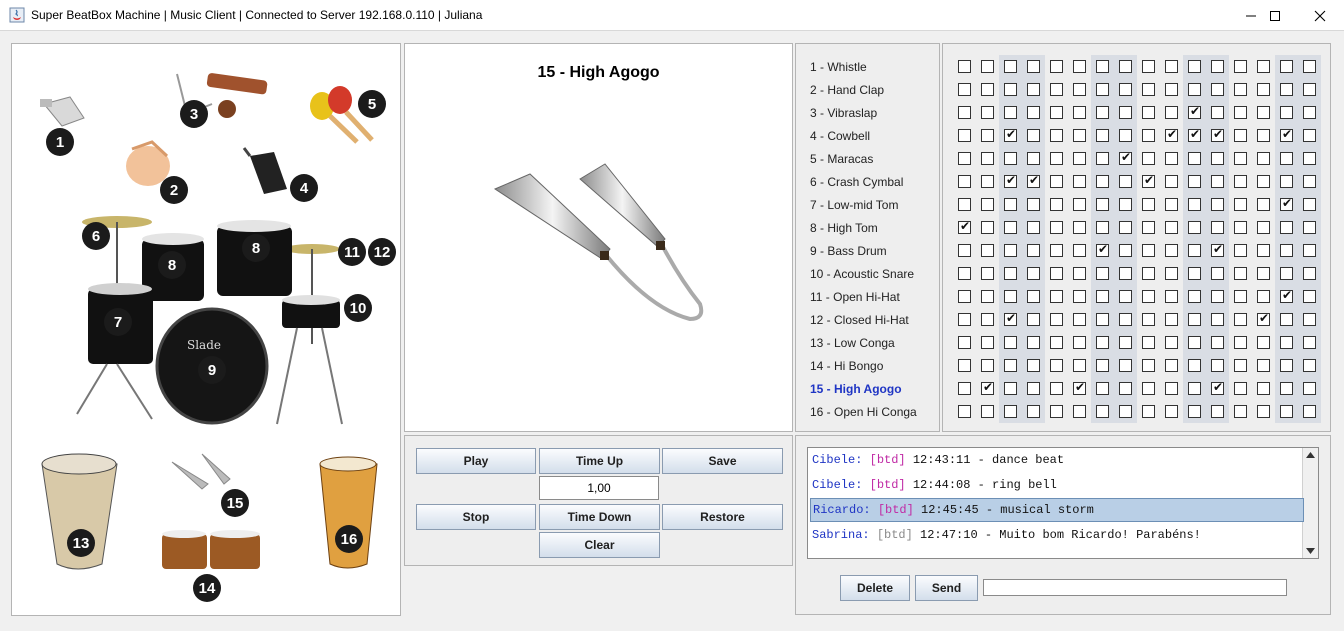 Image resolution: width=1344 pixels, height=631 pixels. What do you see at coordinates (1310, 503) in the screenshot?
I see `chat-scrollbar` at bounding box center [1310, 503].